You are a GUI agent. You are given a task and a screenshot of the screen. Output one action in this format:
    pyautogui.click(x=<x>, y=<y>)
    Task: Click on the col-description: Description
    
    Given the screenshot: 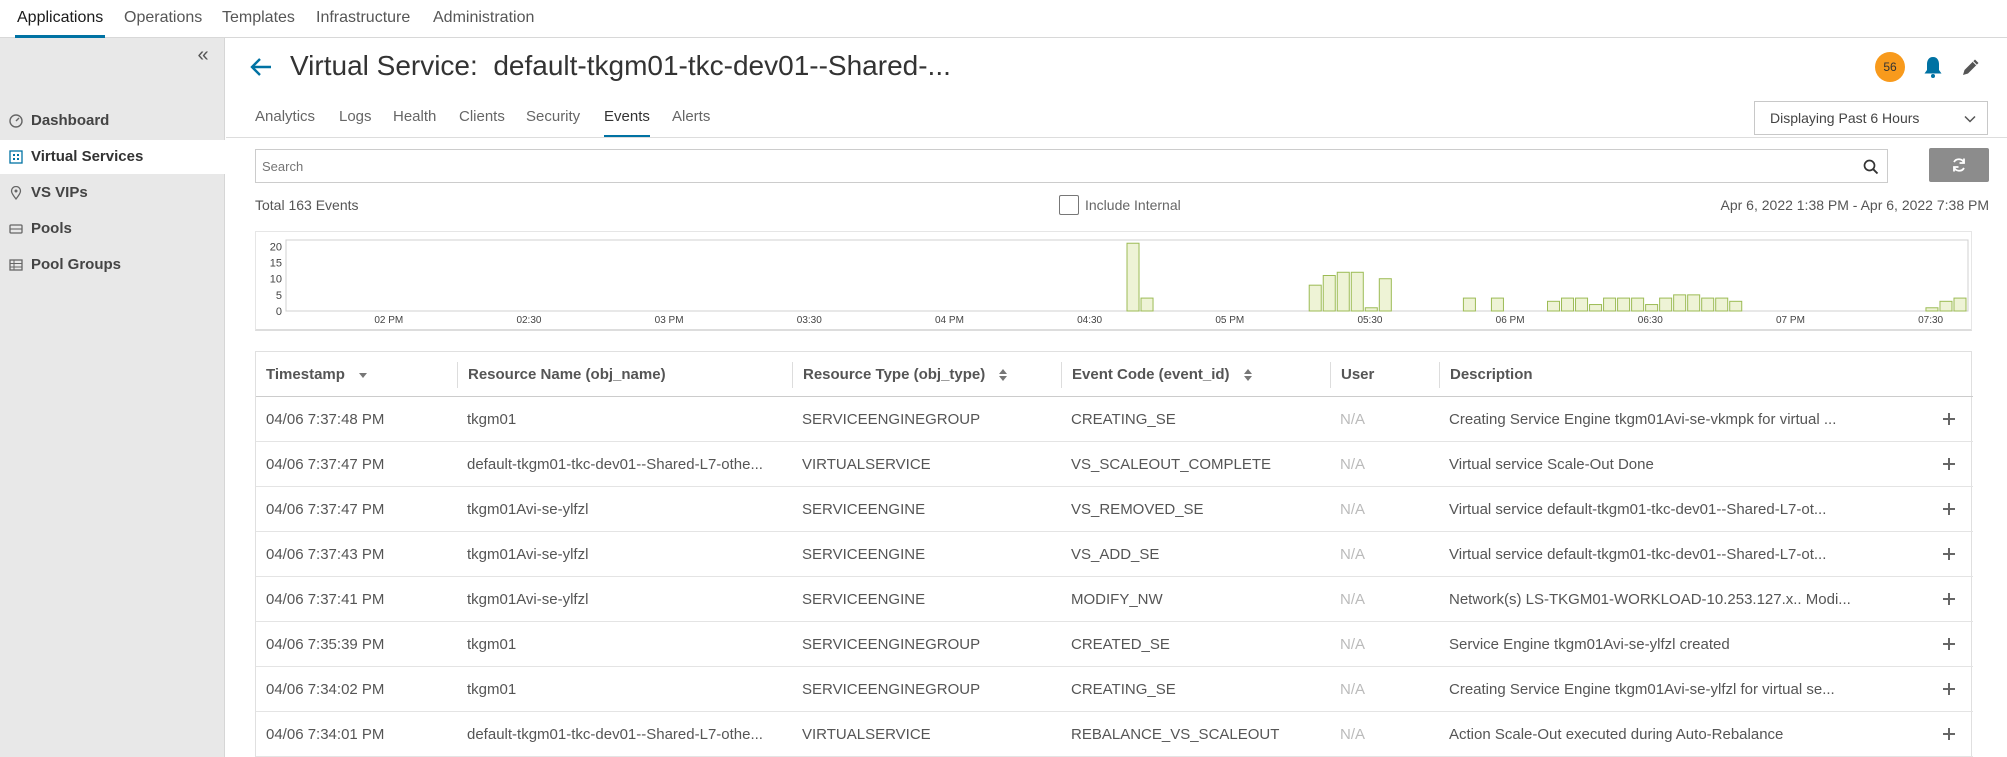 What is the action you would take?
    pyautogui.click(x=1486, y=375)
    